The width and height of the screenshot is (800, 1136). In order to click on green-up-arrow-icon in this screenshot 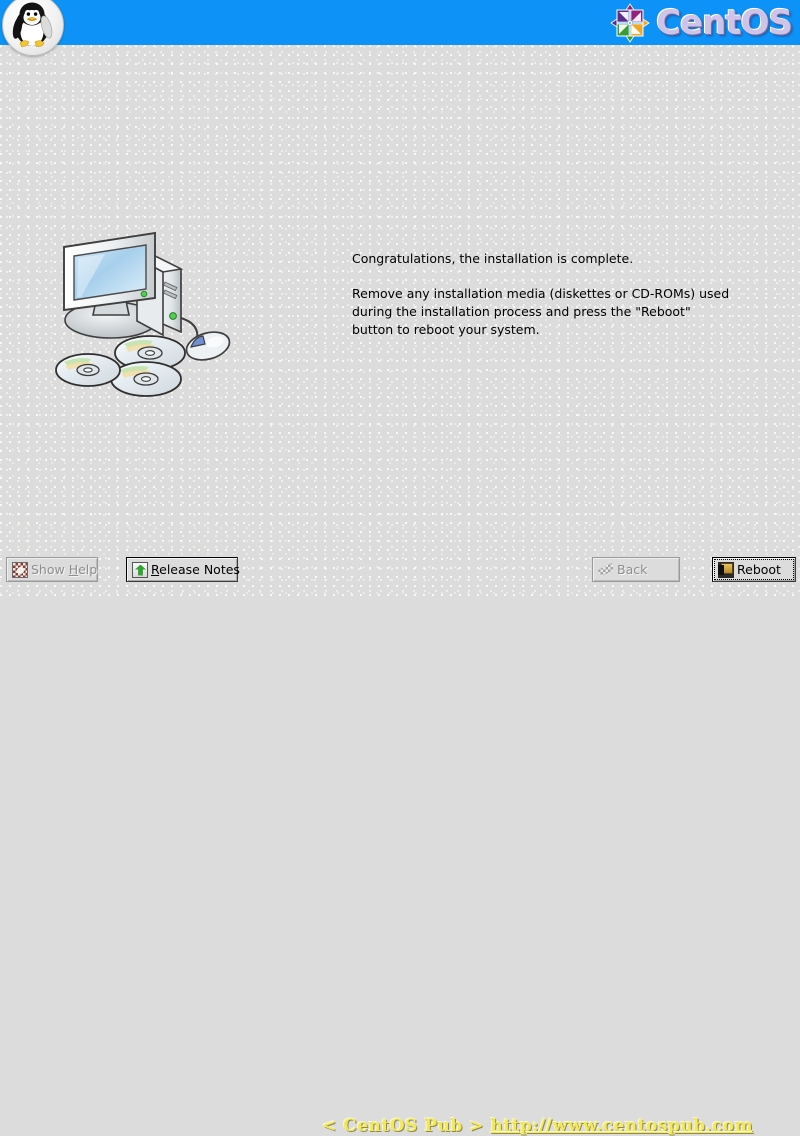, I will do `click(140, 569)`.